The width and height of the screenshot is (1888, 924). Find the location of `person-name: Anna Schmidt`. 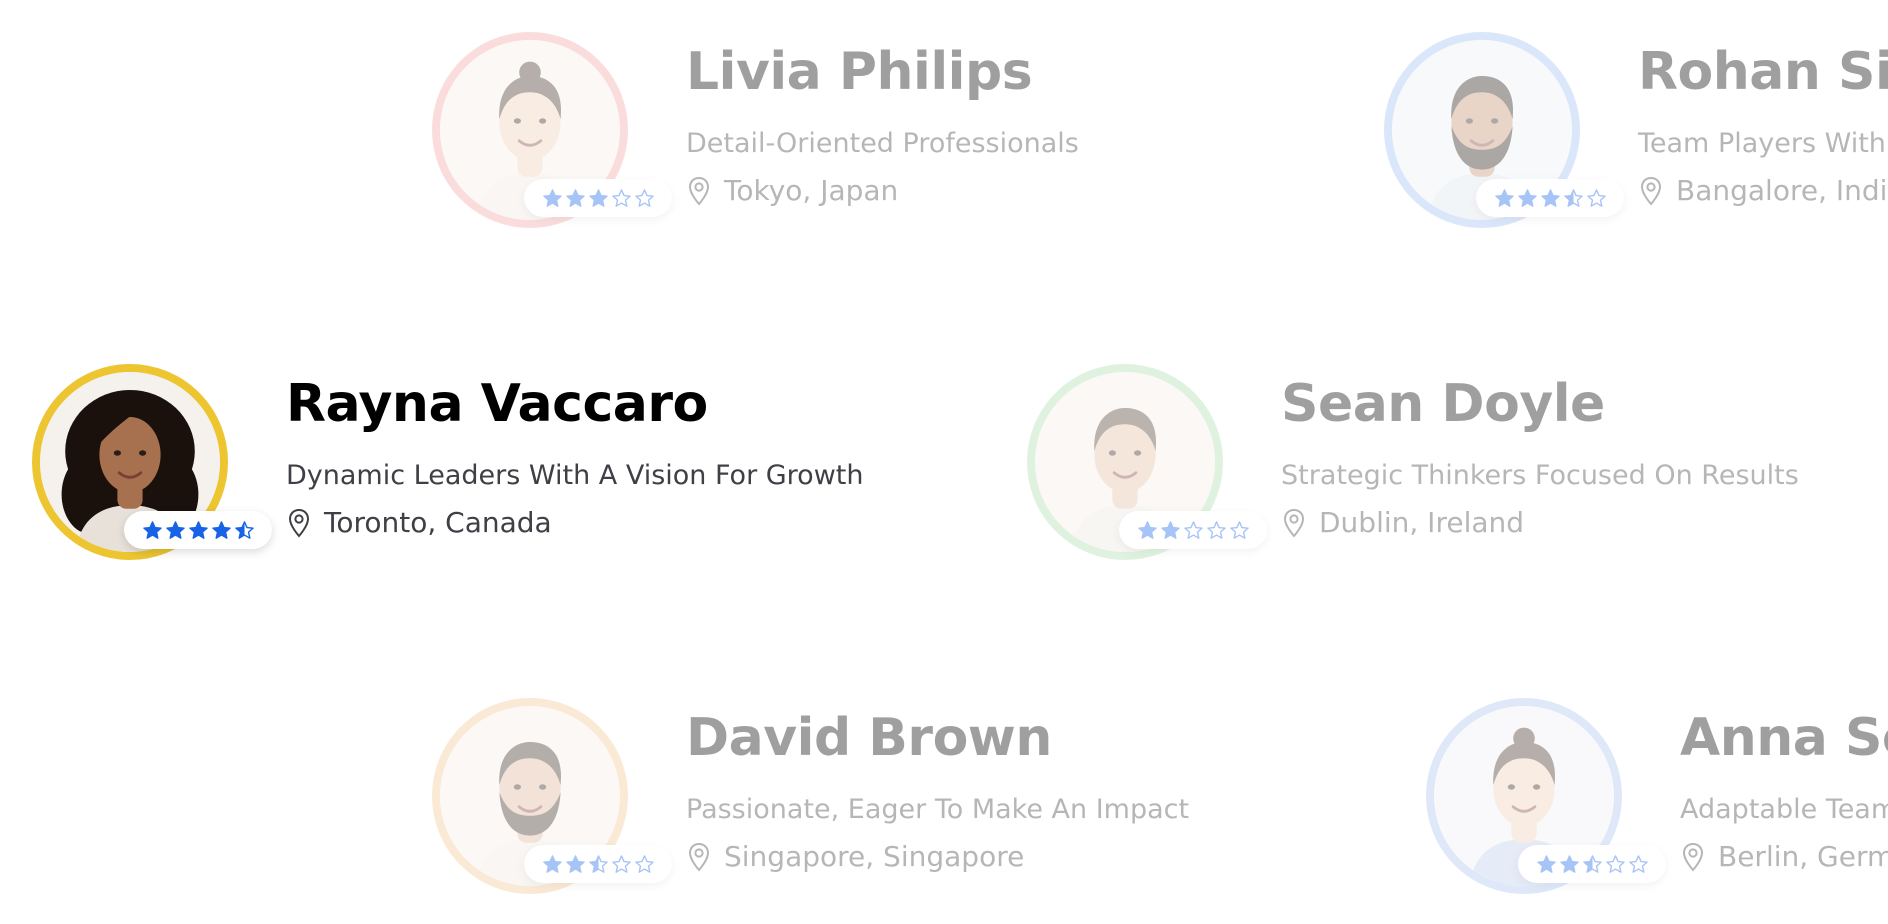

person-name: Anna Schmidt is located at coordinates (1784, 738).